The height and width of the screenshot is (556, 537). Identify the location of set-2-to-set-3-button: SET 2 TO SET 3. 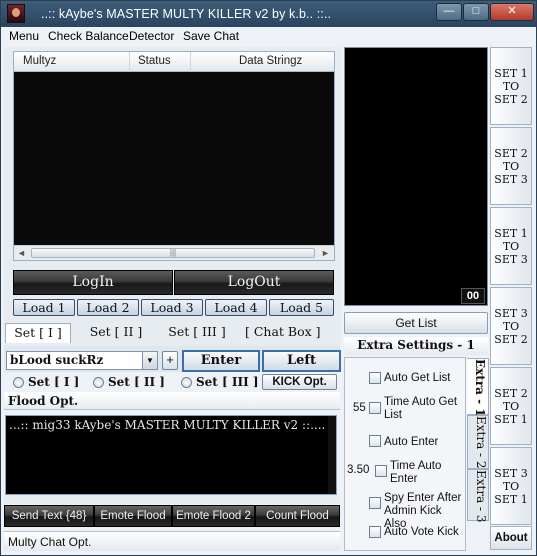
(511, 166).